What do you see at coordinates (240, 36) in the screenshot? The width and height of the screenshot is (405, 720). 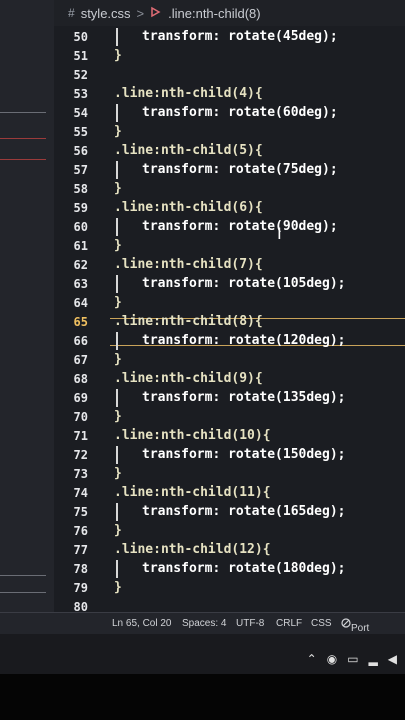 I see `code-declaration: transform: rotate(45deg);` at bounding box center [240, 36].